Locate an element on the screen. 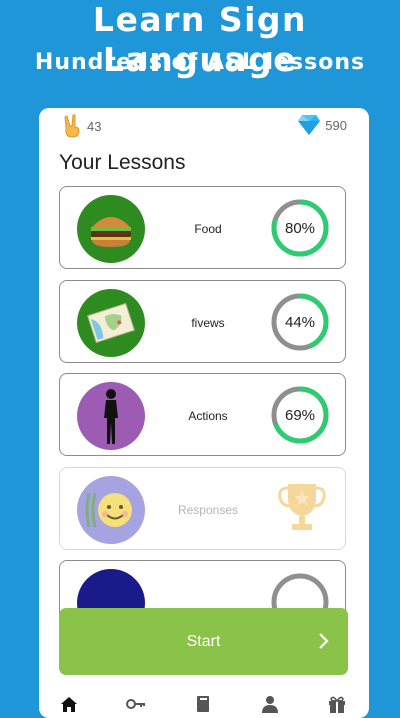 The image size is (400, 718). map-icon is located at coordinates (111, 323).